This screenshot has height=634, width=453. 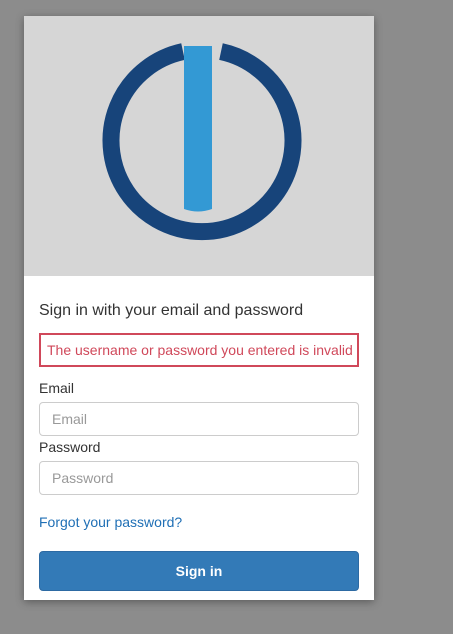 What do you see at coordinates (199, 571) in the screenshot?
I see `sign-in-button: Sign in` at bounding box center [199, 571].